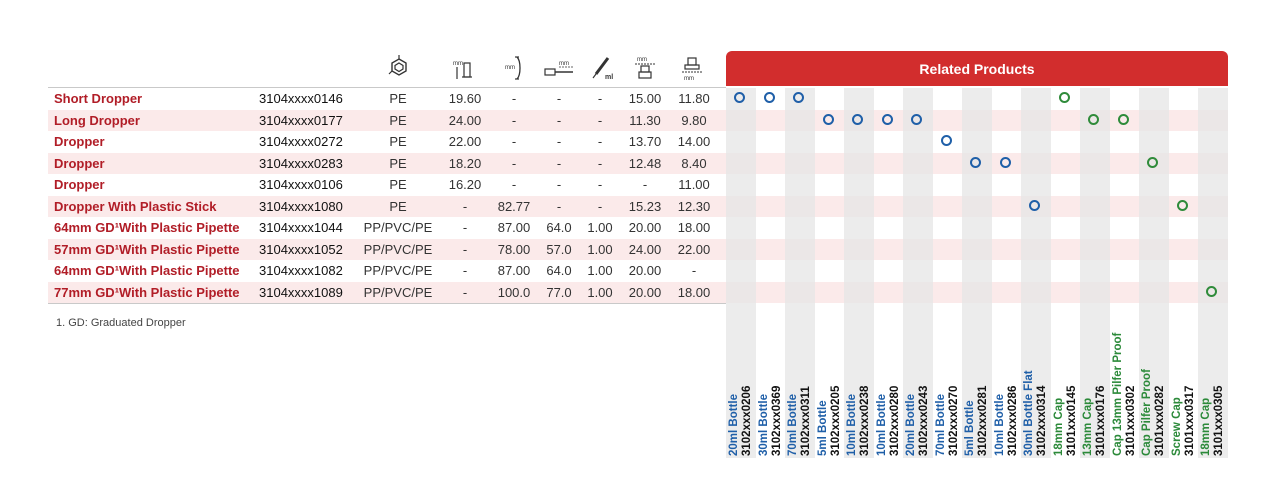 The width and height of the screenshot is (1280, 487). Describe the element at coordinates (558, 68) in the screenshot. I see `dropper-length-icon: mm` at that location.